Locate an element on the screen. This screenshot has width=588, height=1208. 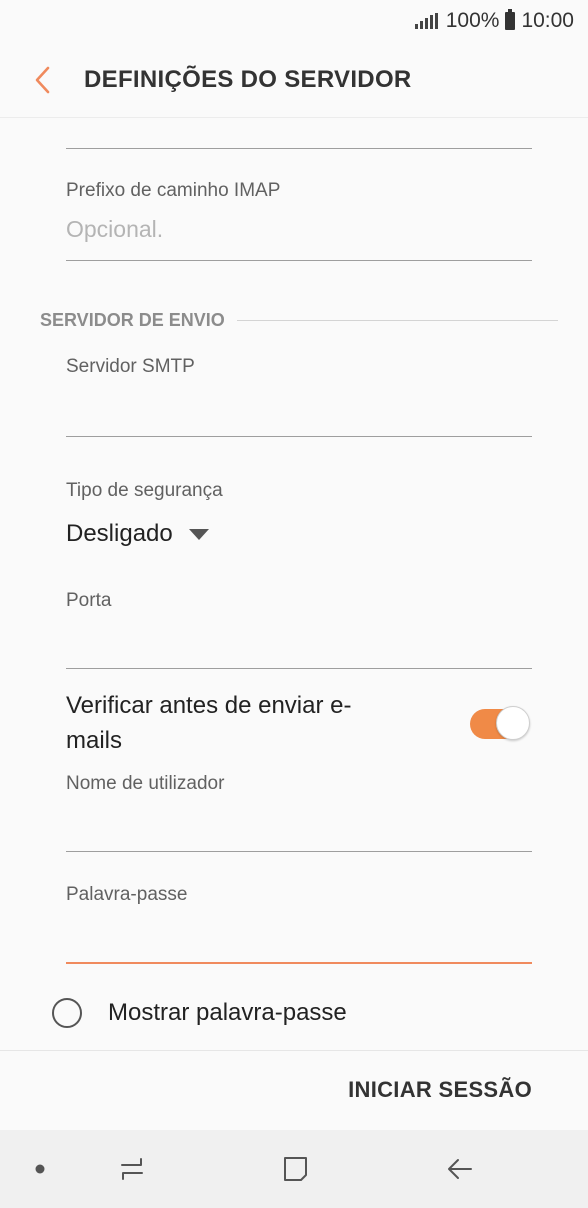
divider is located at coordinates (397, 320).